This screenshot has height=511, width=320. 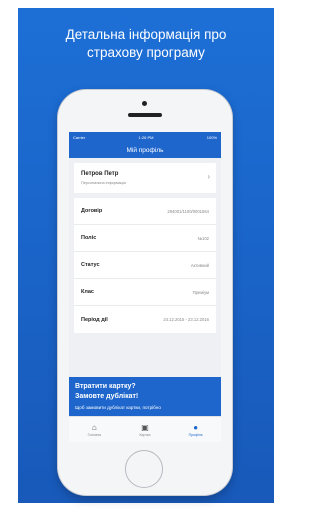 What do you see at coordinates (89, 238) in the screenshot?
I see `detail-label: Поліс` at bounding box center [89, 238].